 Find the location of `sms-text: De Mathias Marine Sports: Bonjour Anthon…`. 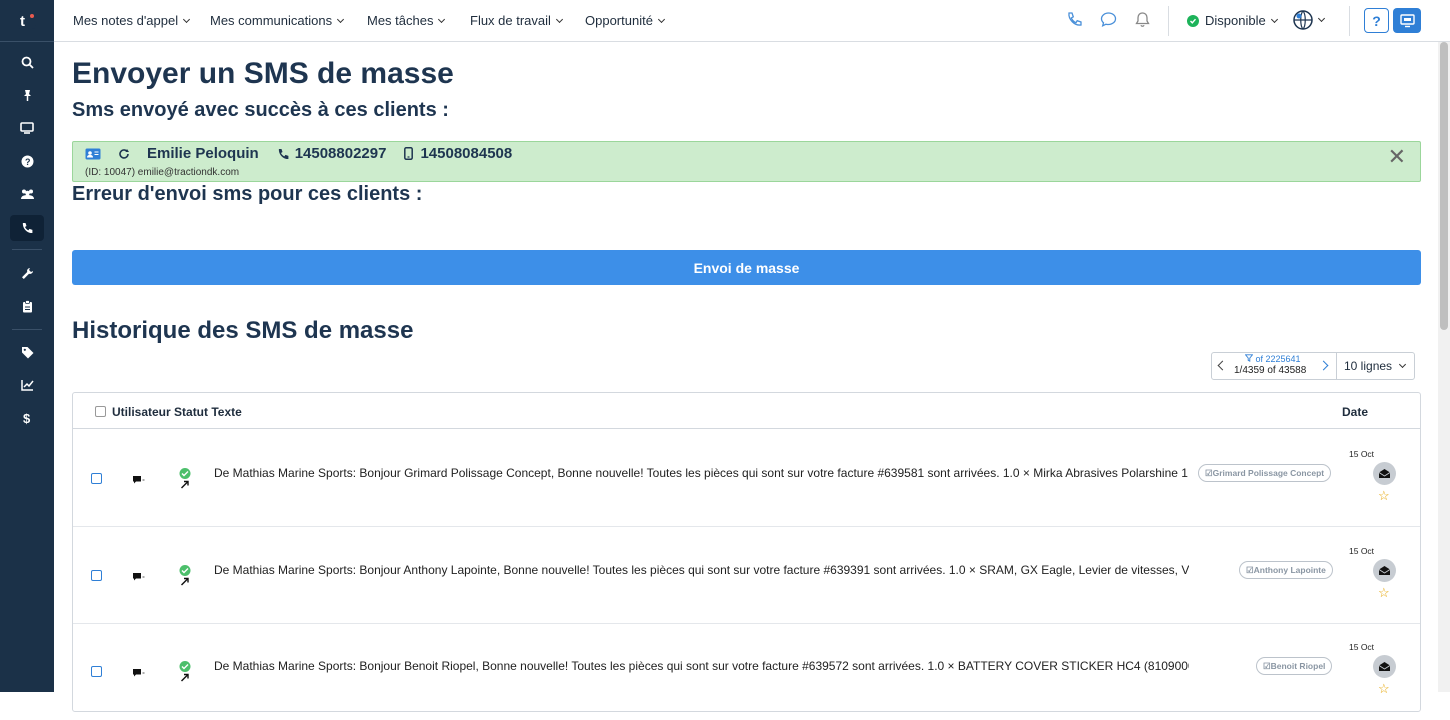

sms-text: De Mathias Marine Sports: Bonjour Anthon… is located at coordinates (701, 570).